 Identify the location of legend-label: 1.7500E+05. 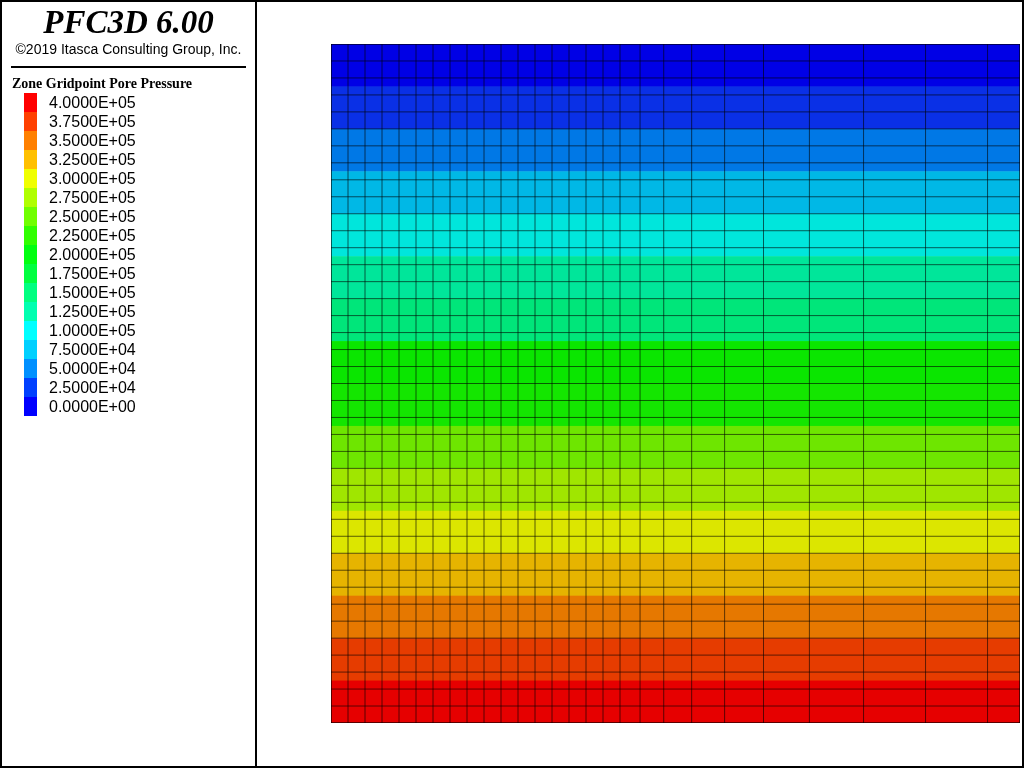
(92, 273).